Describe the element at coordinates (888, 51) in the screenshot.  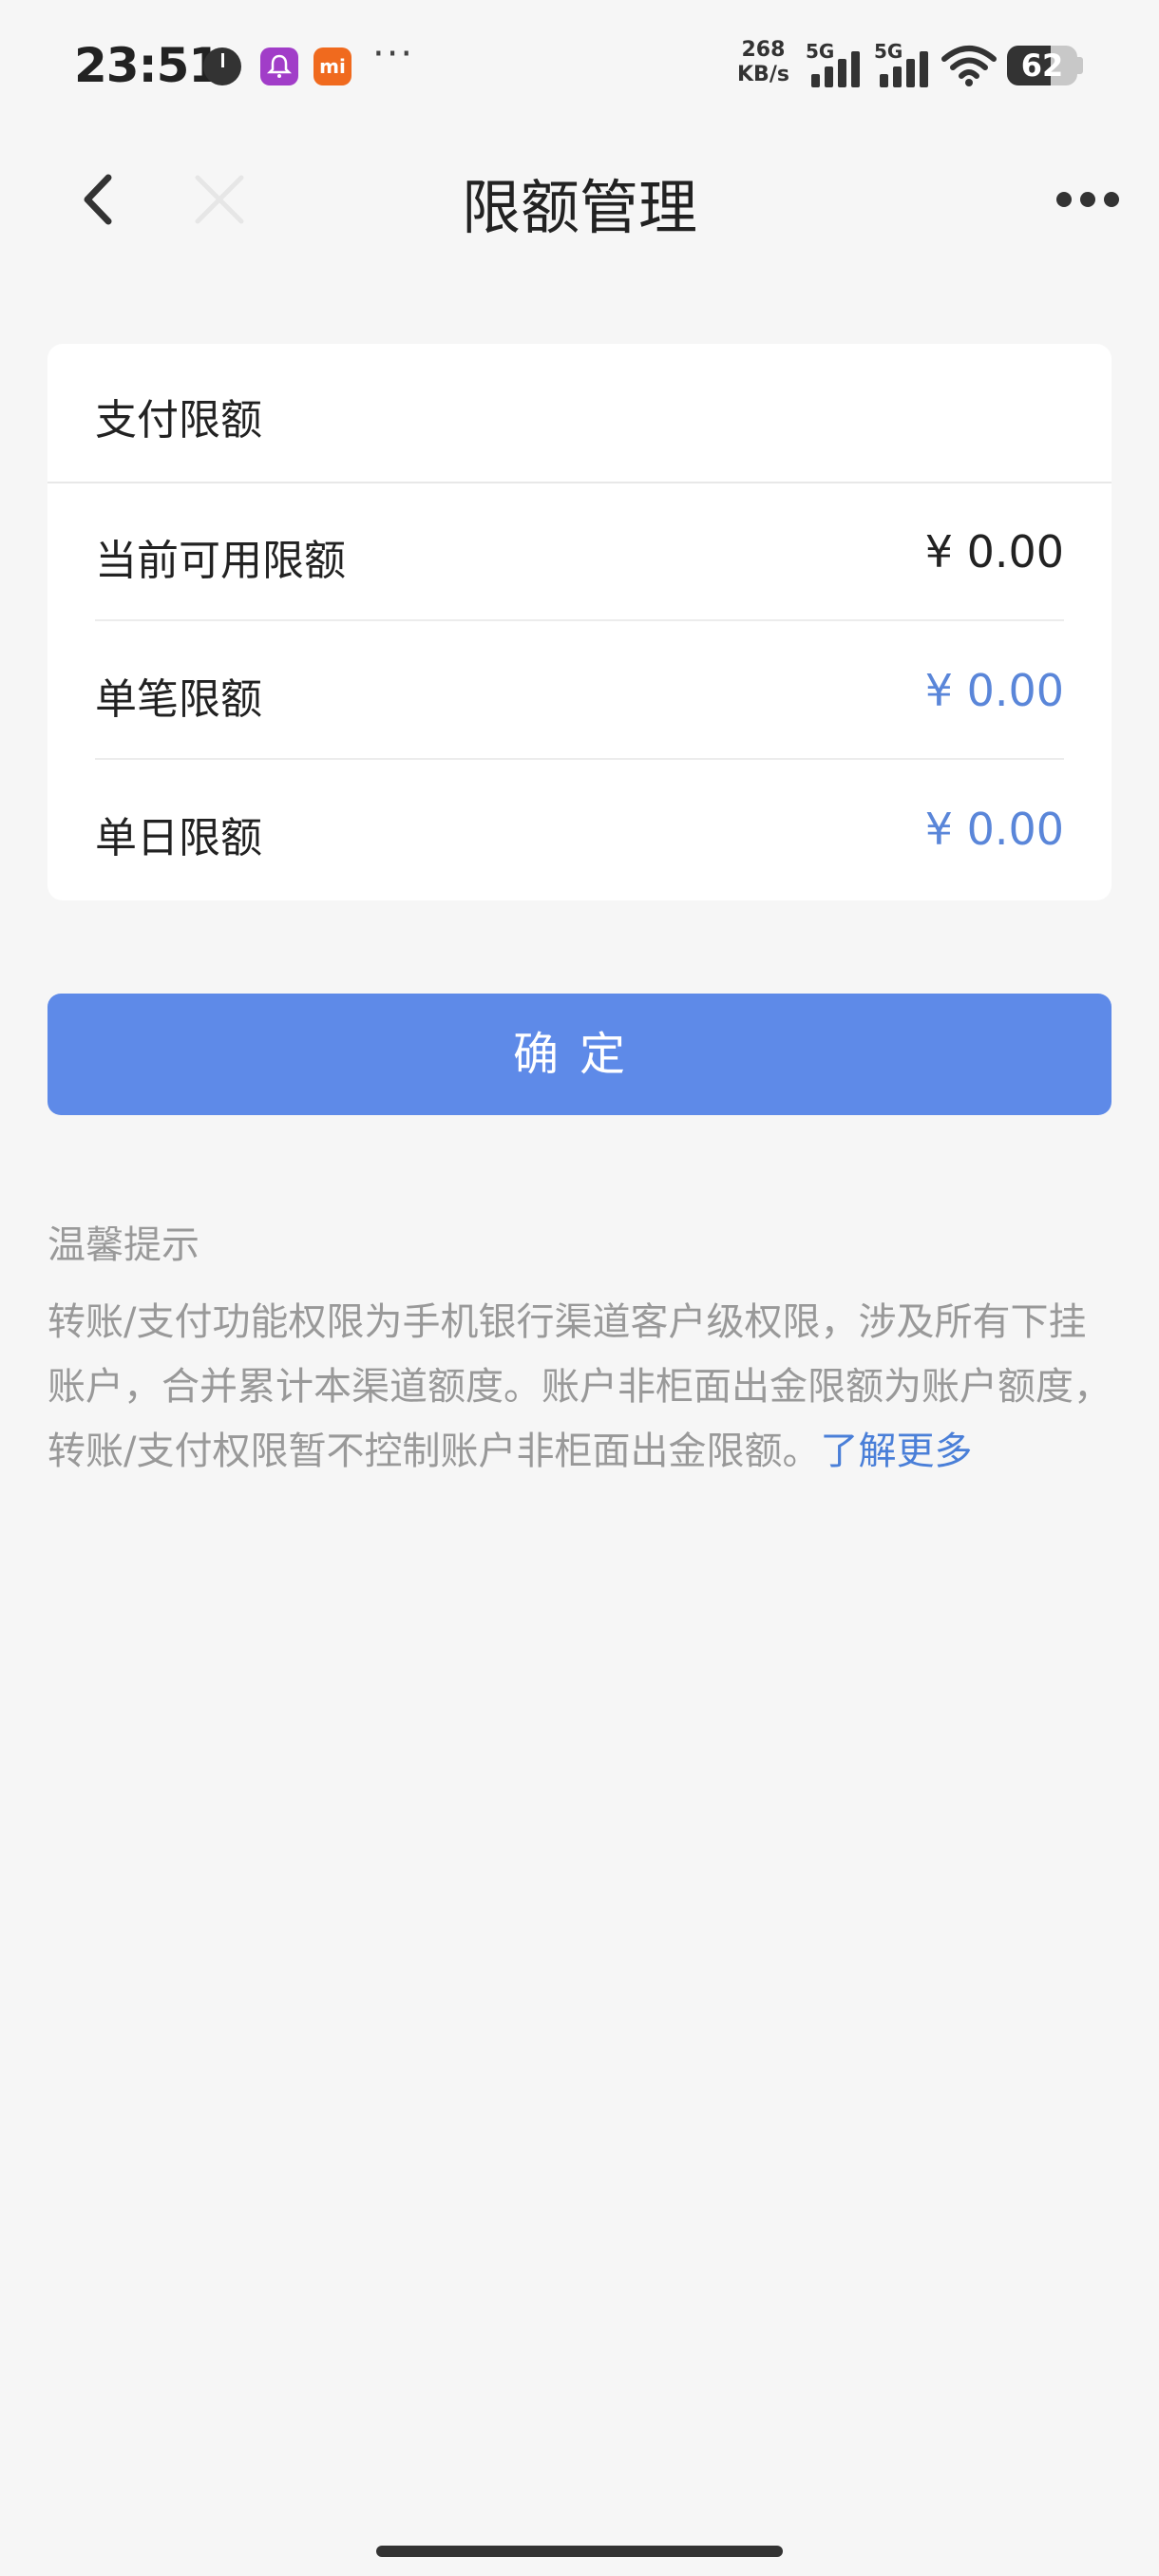
I see `sim2-network-type: 5G` at that location.